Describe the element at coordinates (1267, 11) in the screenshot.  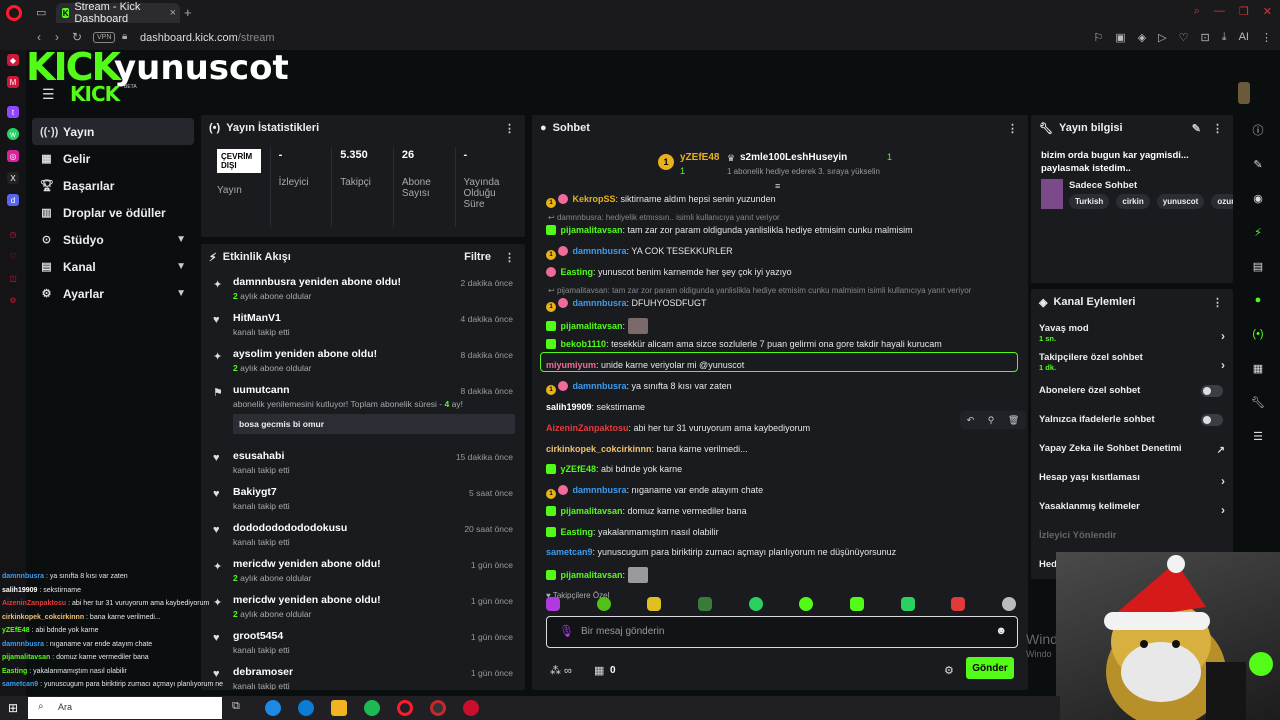
I see `close-window-icon: ✕` at that location.